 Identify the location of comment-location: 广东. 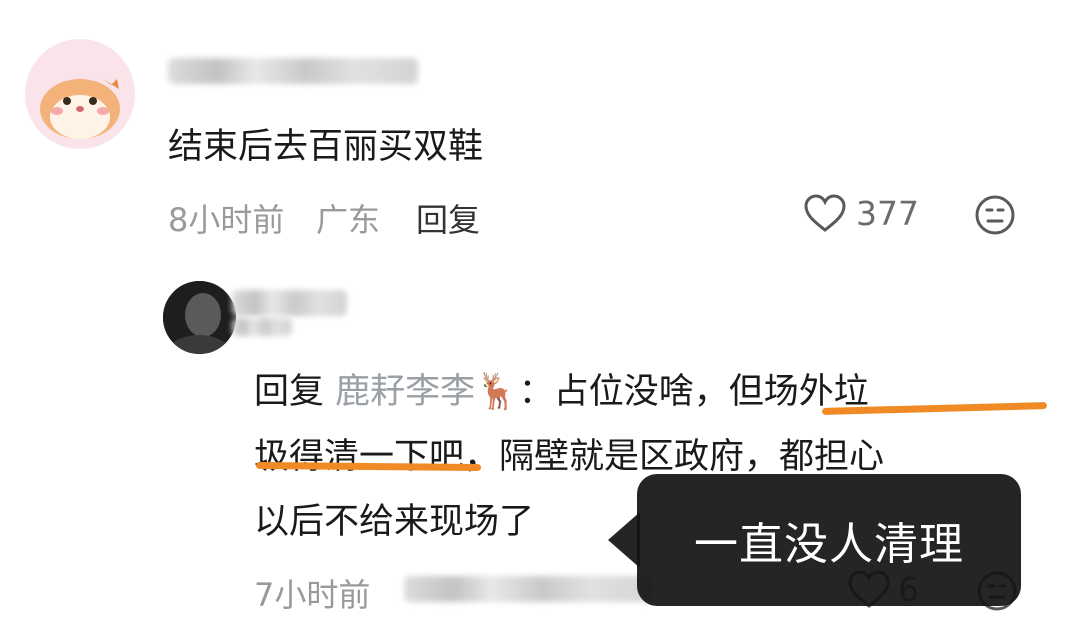
(348, 220).